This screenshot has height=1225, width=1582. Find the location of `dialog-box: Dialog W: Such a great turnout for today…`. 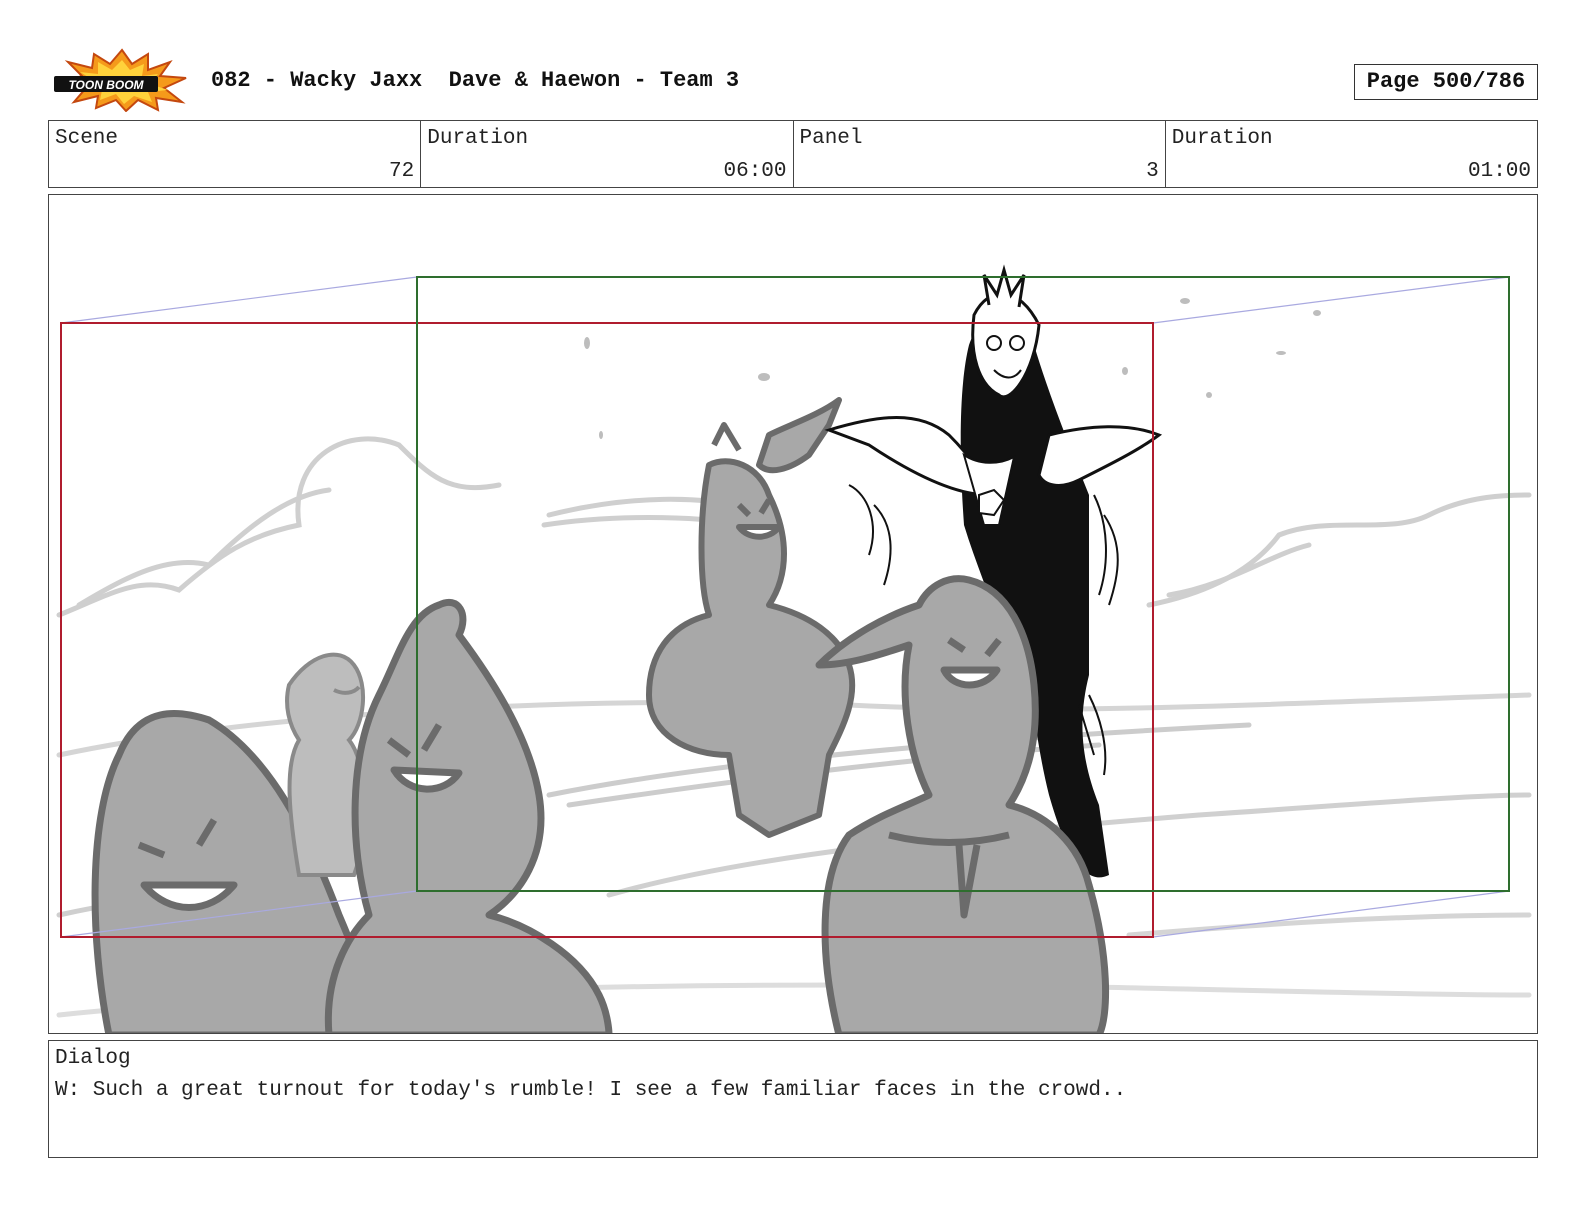

dialog-box: Dialog W: Such a great turnout for today… is located at coordinates (793, 1099).